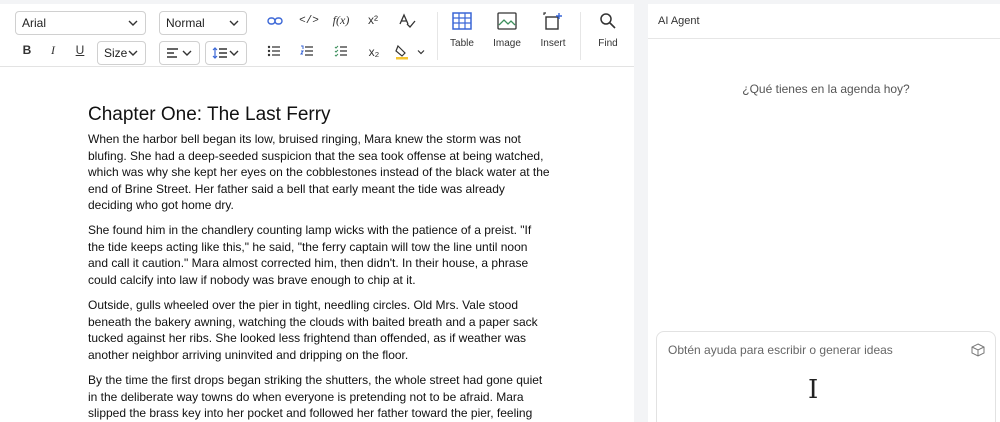 Image resolution: width=1000 pixels, height=422 pixels. Describe the element at coordinates (826, 89) in the screenshot. I see `agent-prompt-text: ¿Qué tienes en la agenda hoy?` at that location.